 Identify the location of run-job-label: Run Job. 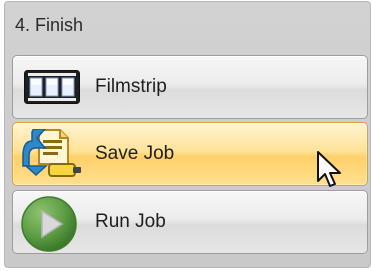
(130, 221).